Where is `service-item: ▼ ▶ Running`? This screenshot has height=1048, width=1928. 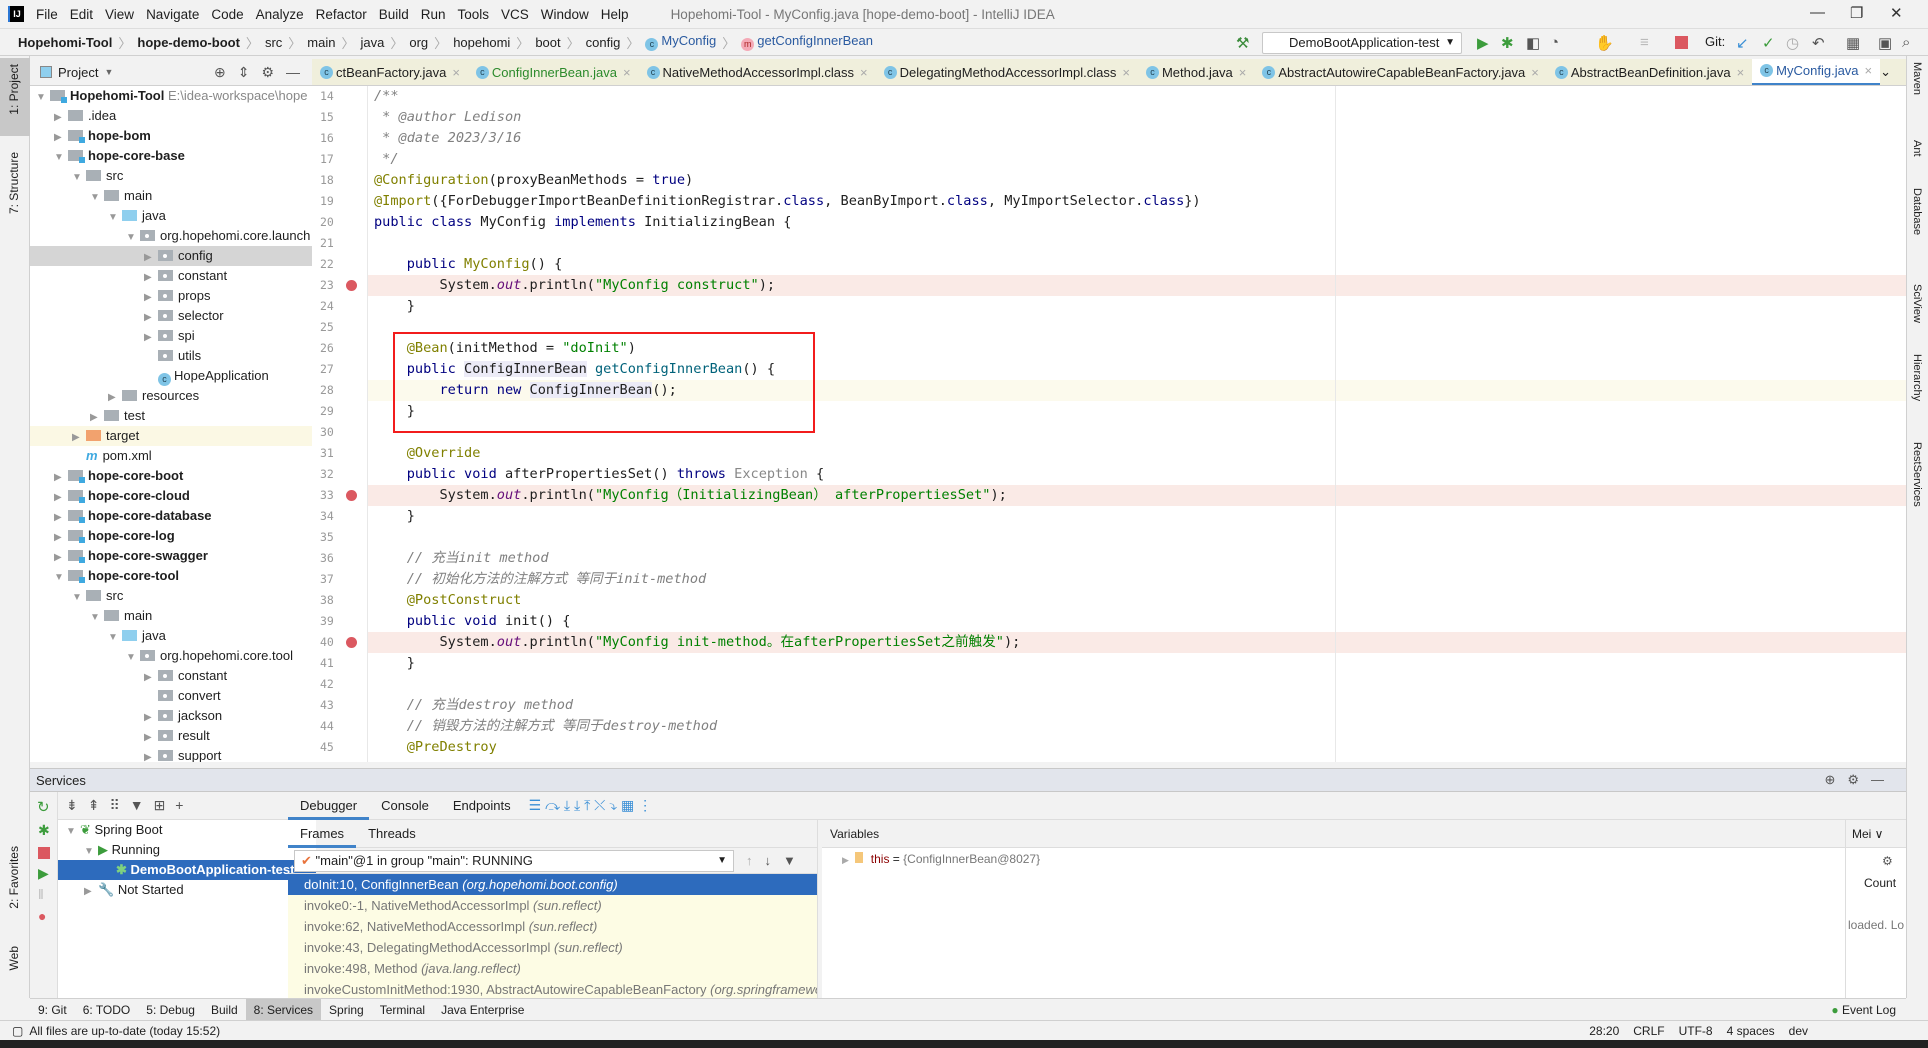 service-item: ▼ ▶ Running is located at coordinates (187, 850).